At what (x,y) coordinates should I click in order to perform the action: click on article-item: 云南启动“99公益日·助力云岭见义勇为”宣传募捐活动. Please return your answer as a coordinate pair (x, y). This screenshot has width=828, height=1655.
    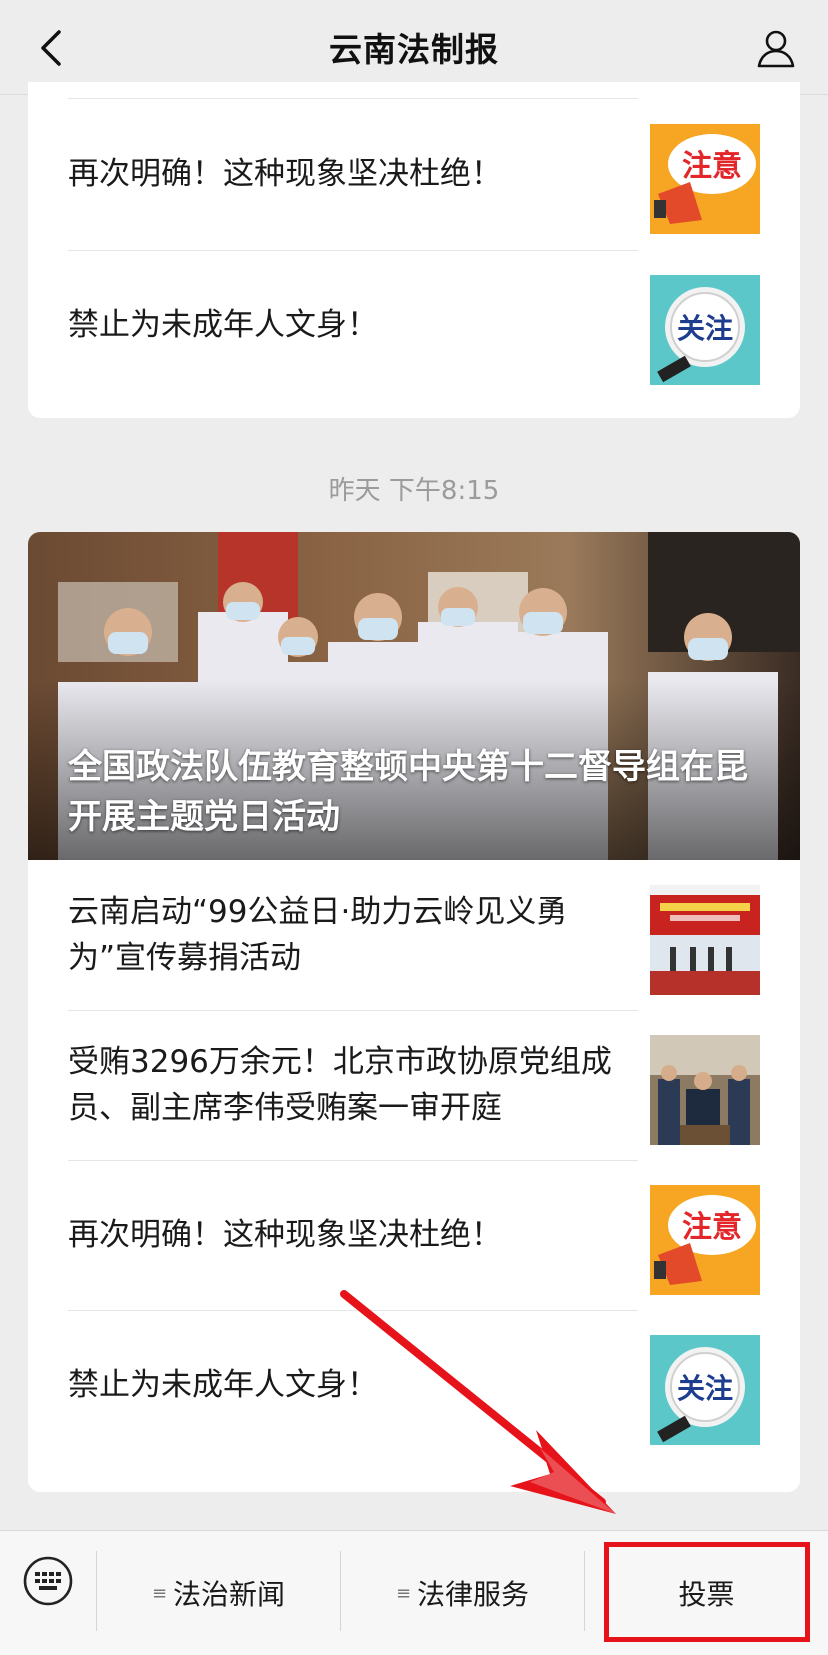
    Looking at the image, I should click on (414, 935).